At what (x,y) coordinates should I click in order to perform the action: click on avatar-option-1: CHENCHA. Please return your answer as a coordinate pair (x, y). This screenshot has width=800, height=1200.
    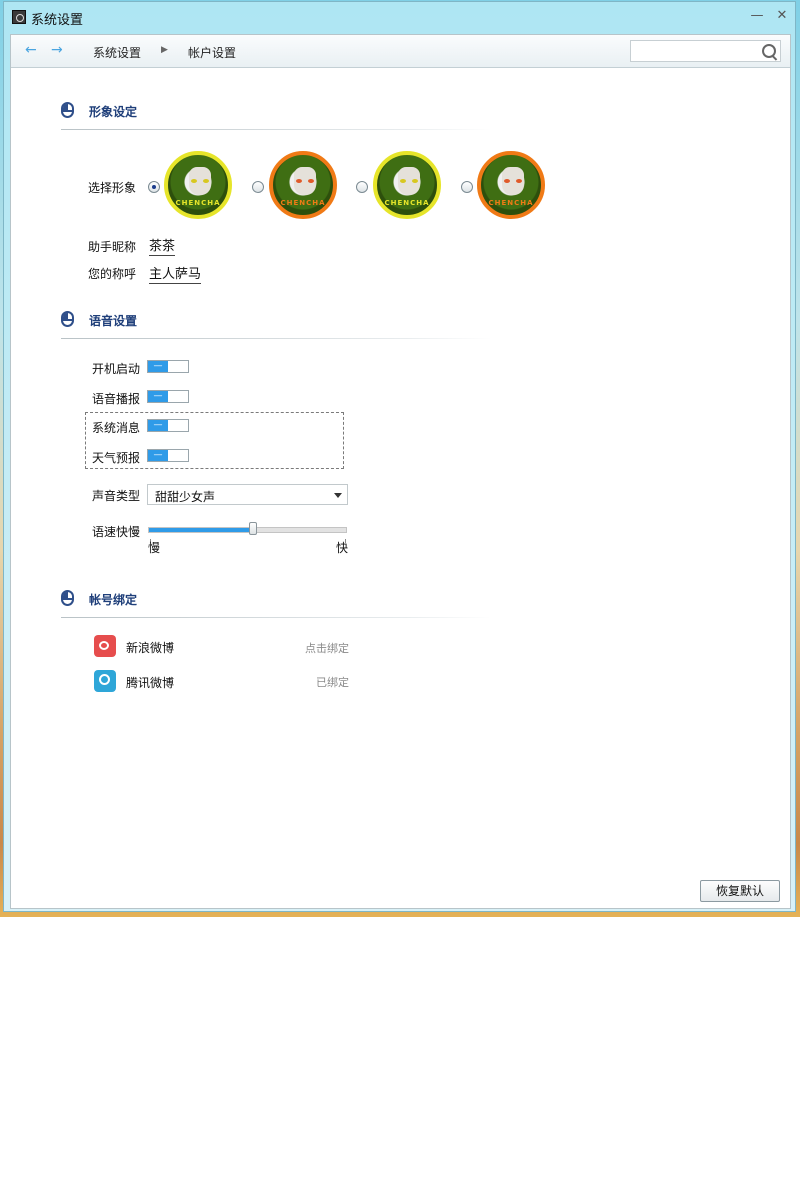
    Looking at the image, I should click on (198, 185).